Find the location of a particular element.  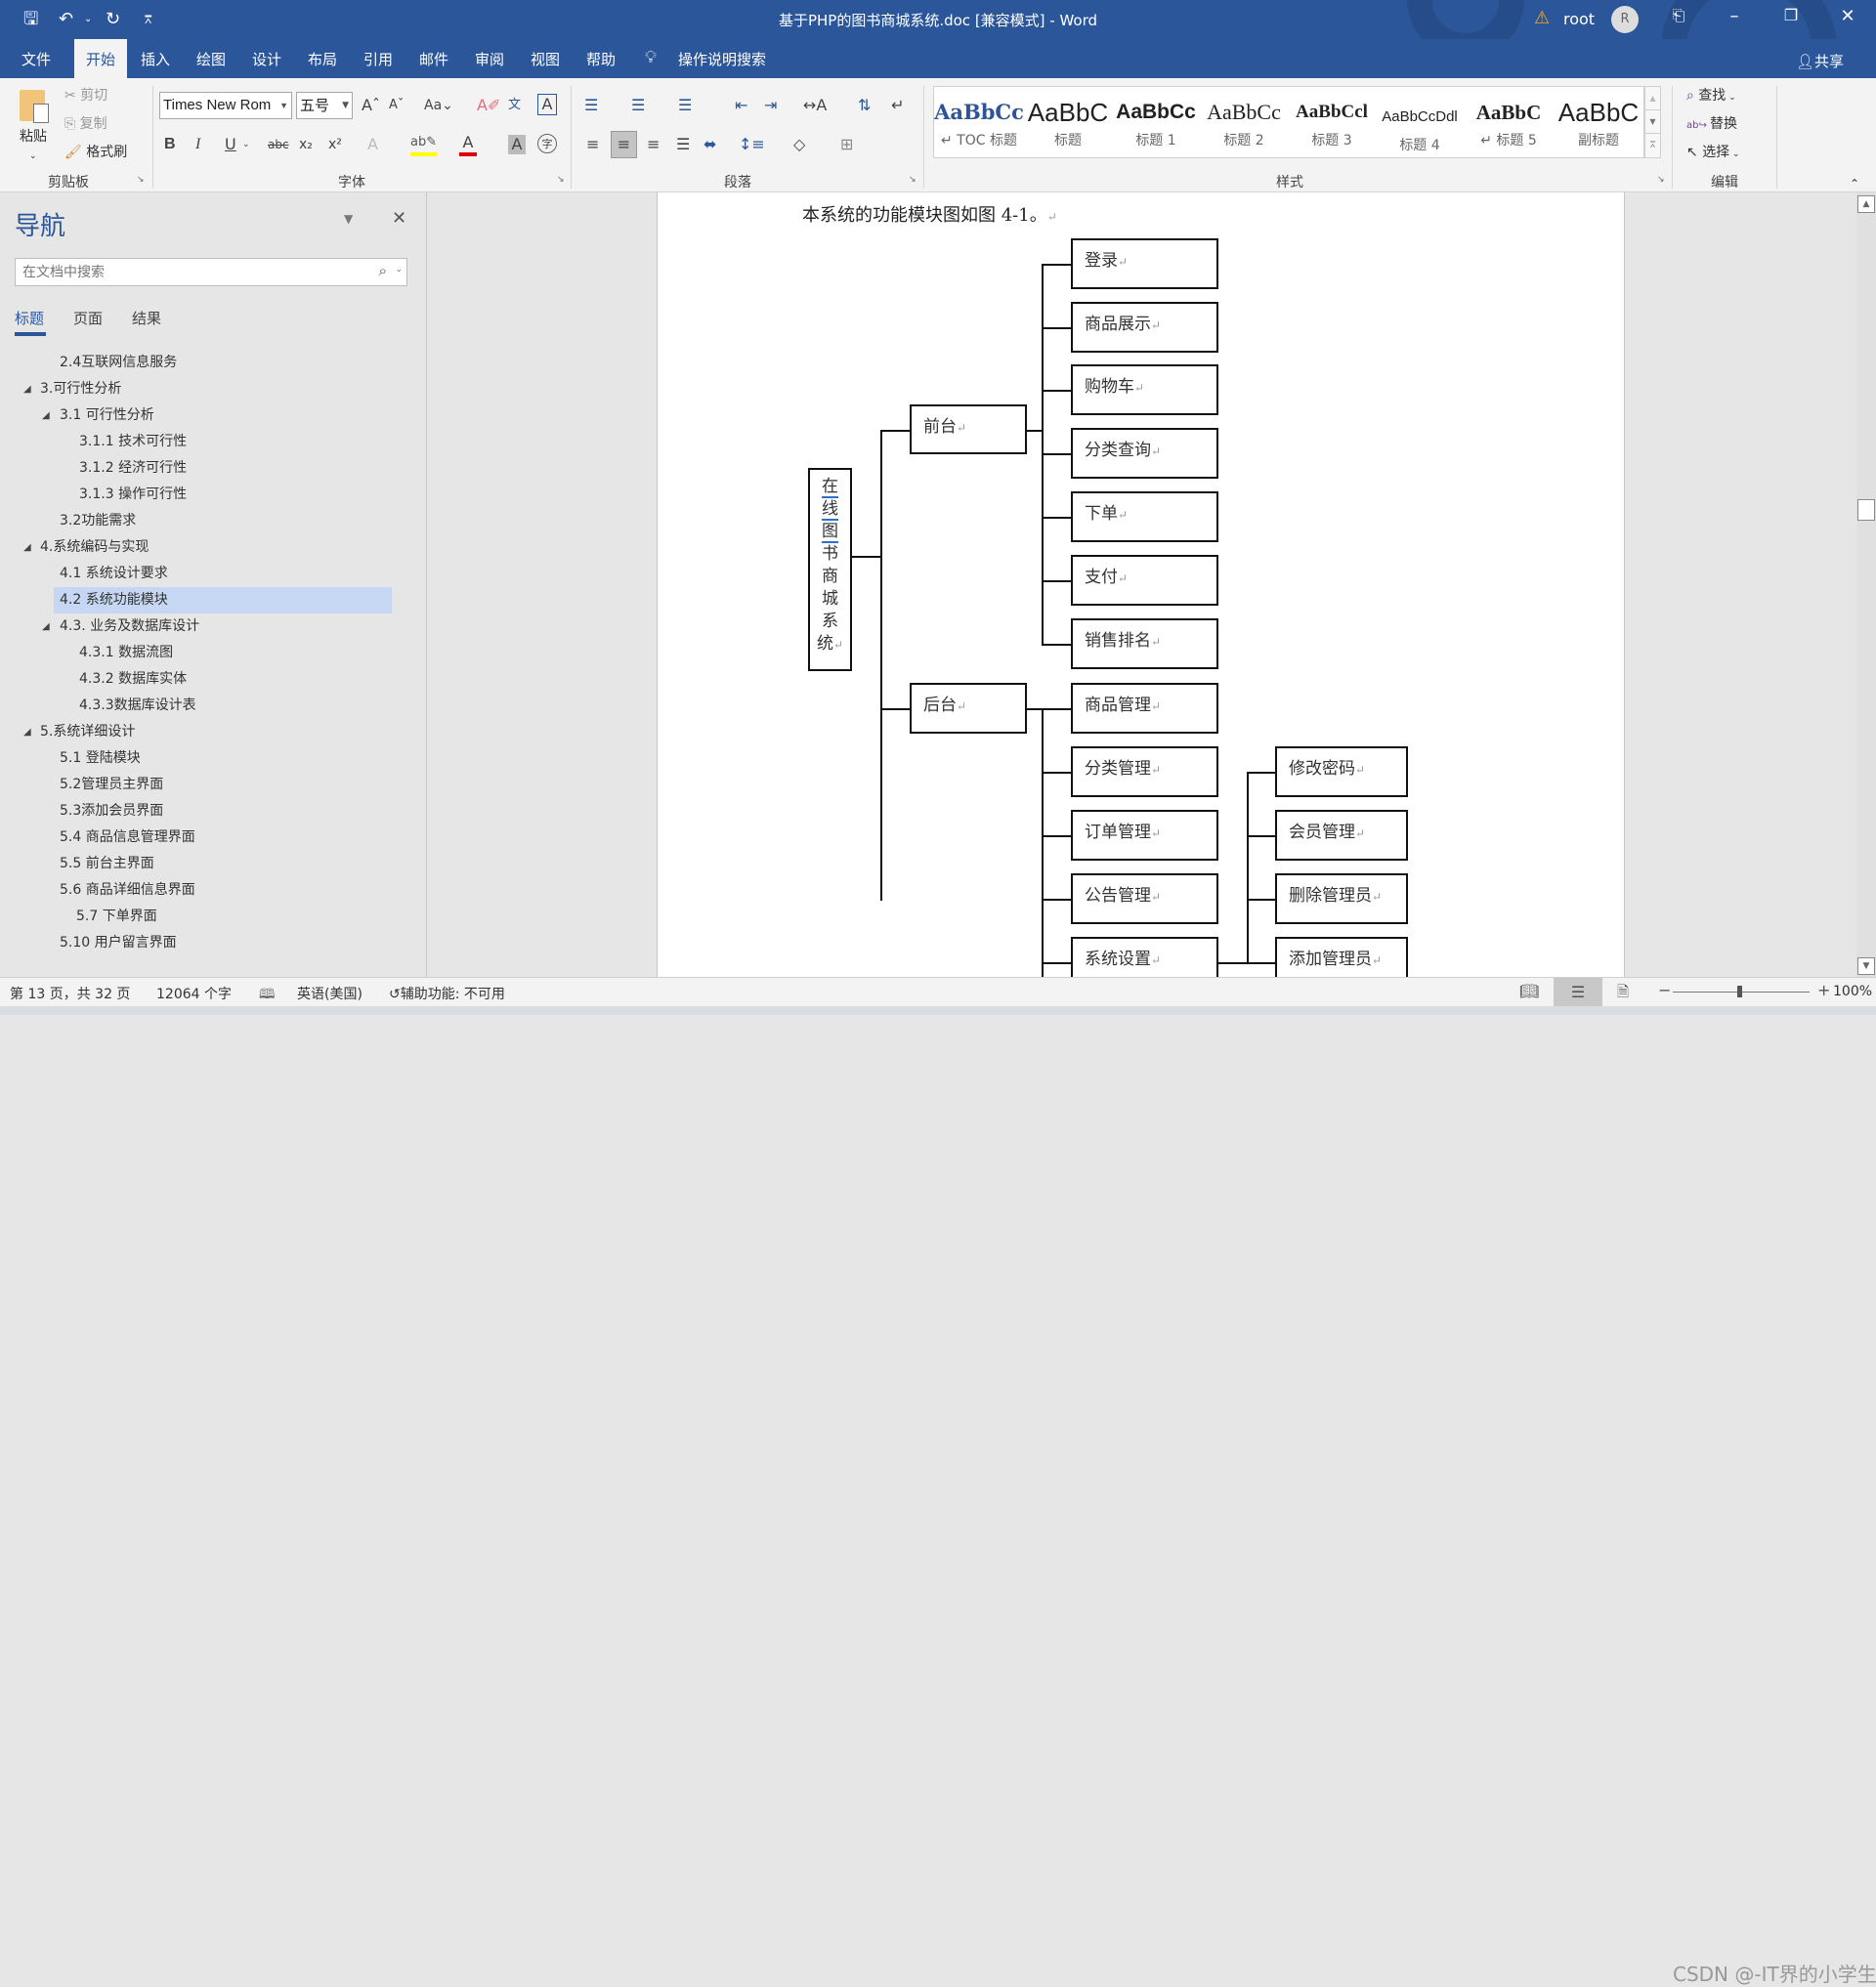

format-painter-button: 🖌︎ 格式刷 is located at coordinates (95, 153).